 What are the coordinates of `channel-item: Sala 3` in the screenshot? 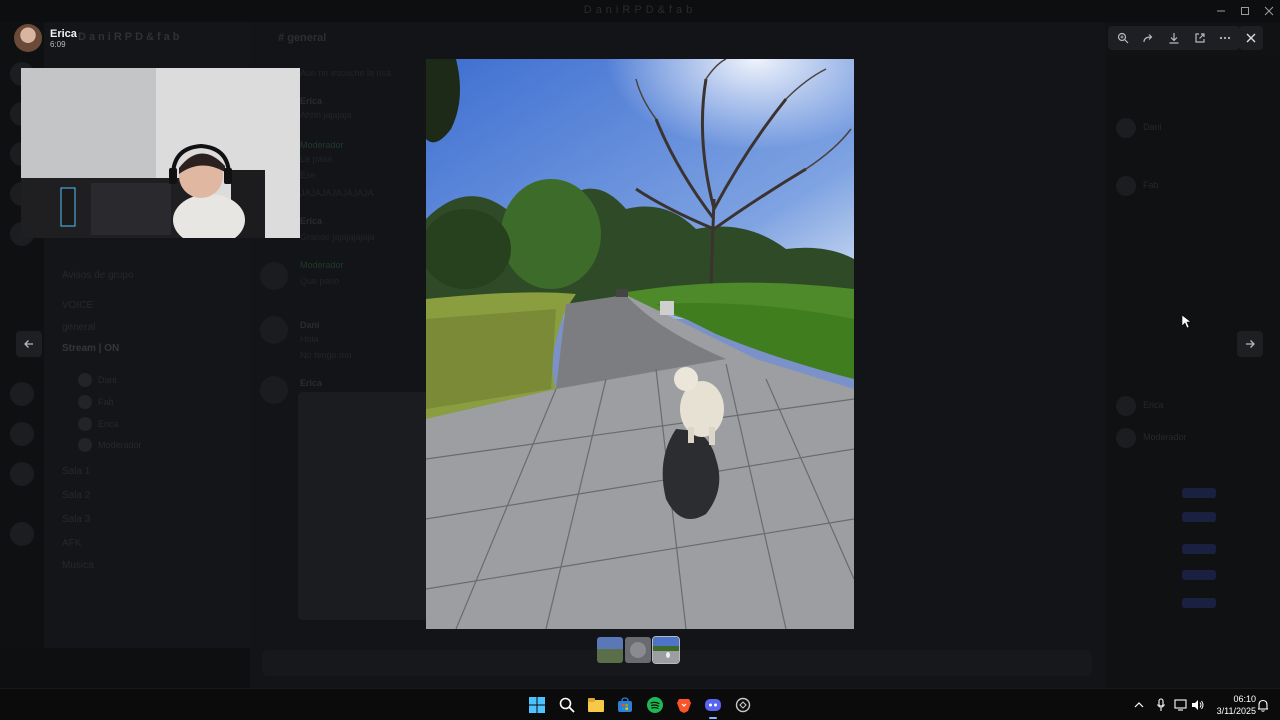 It's located at (76, 519).